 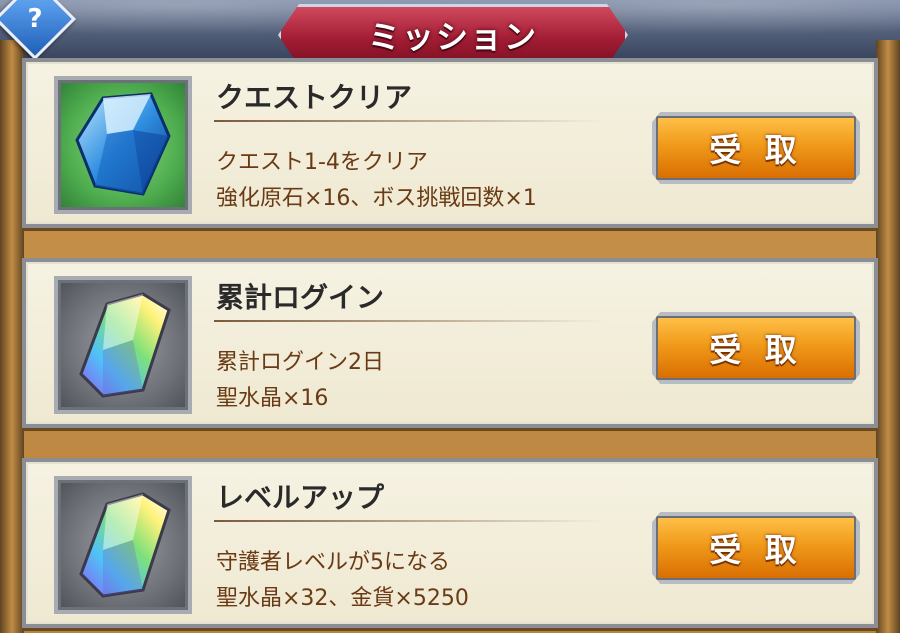 I want to click on page-title: ミッション, so click(x=452, y=37).